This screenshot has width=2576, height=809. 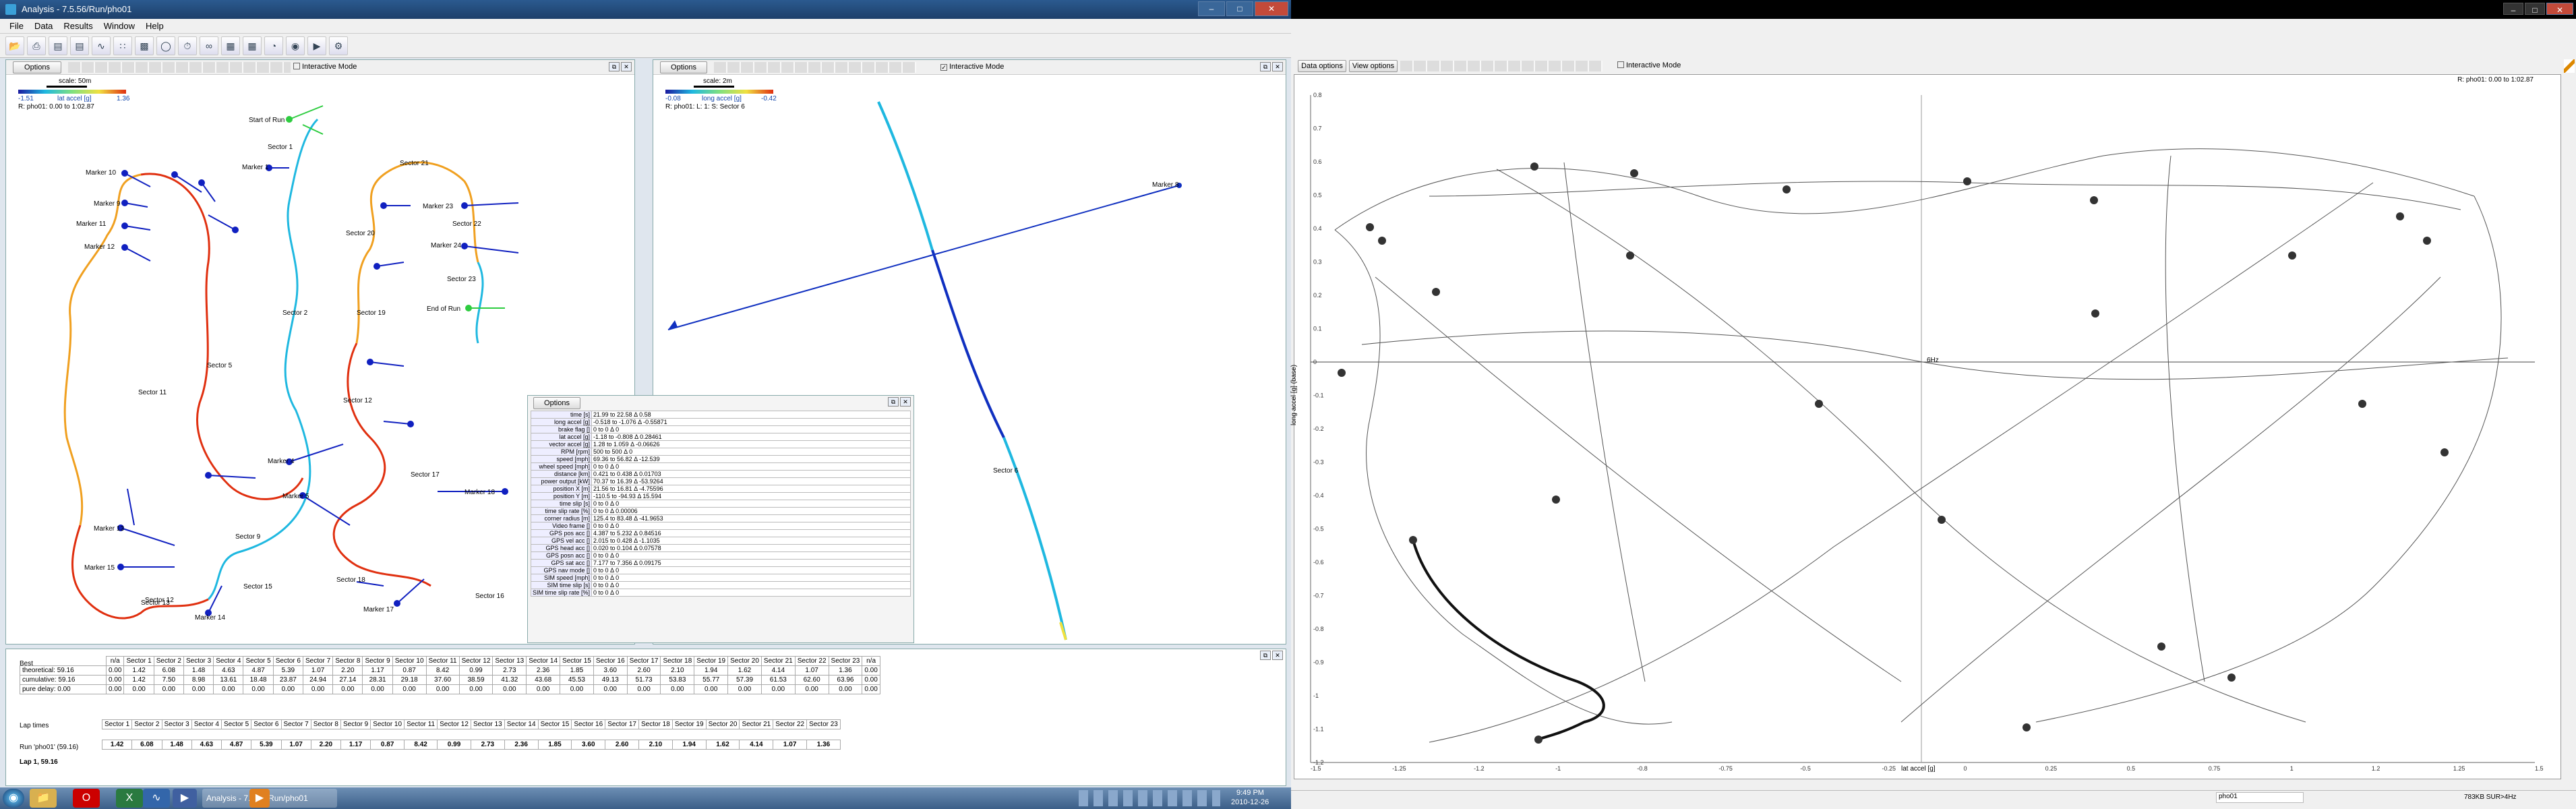 What do you see at coordinates (79, 45) in the screenshot?
I see `chart-icon: ▤` at bounding box center [79, 45].